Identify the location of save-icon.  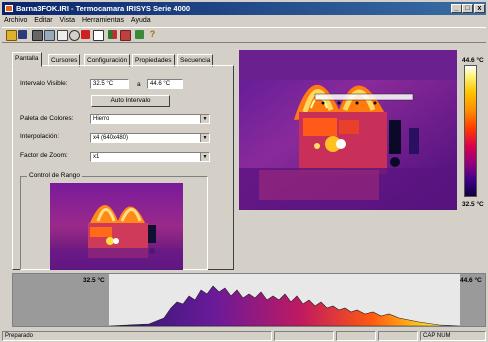
(22, 34).